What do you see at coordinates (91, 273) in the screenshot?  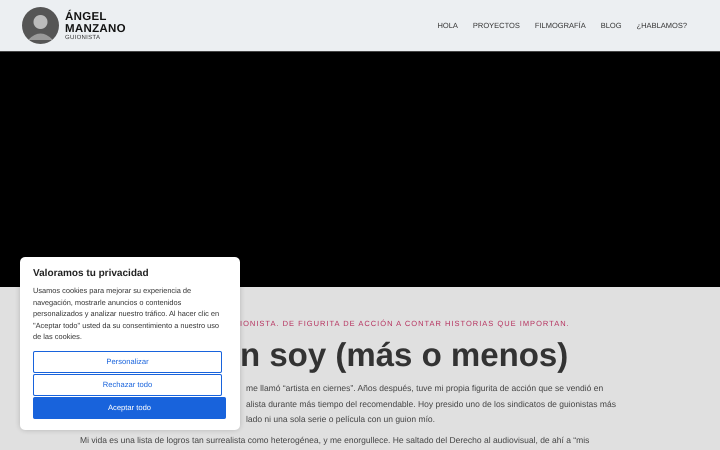 I see `cookie-title: Valoramos tu privacidad` at bounding box center [91, 273].